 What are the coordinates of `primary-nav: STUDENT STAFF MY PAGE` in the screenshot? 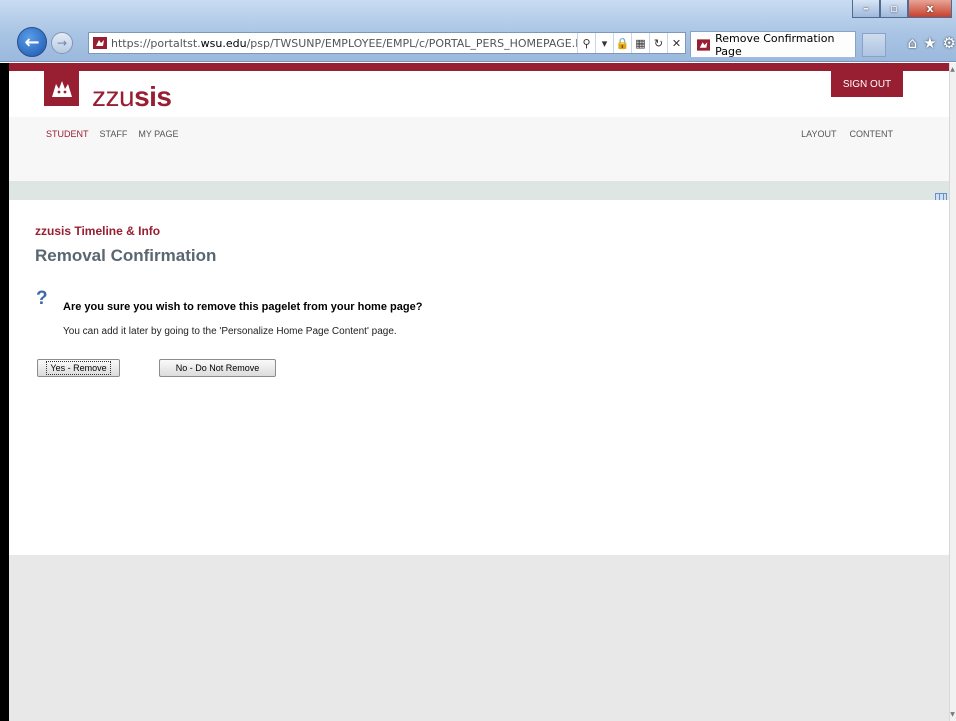 It's located at (112, 134).